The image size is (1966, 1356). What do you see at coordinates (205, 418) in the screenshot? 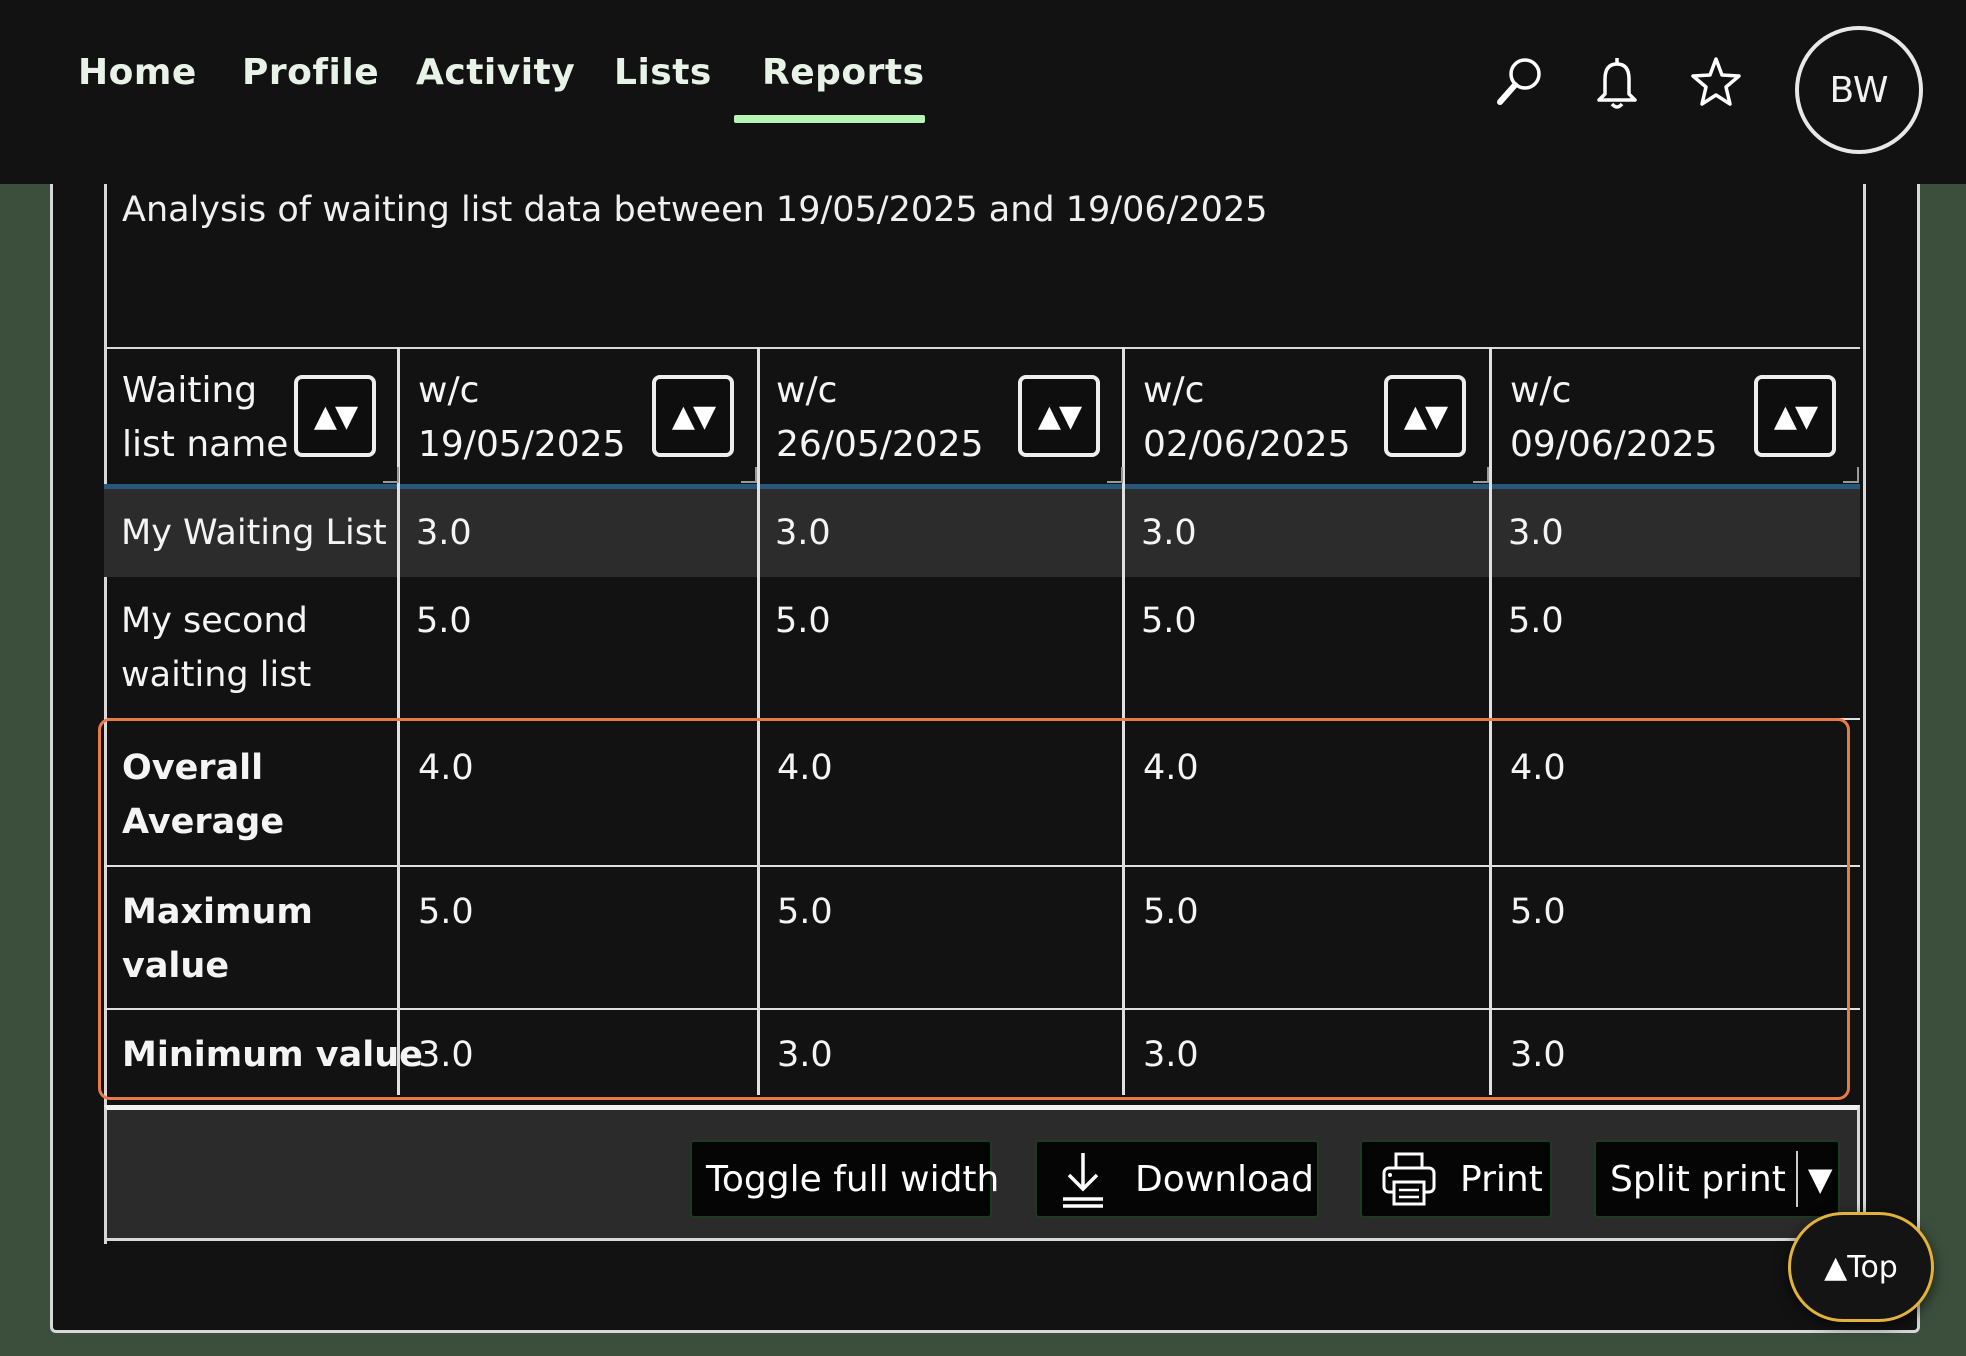
I see `column-header-waiting-list-name: Waiting list name` at bounding box center [205, 418].